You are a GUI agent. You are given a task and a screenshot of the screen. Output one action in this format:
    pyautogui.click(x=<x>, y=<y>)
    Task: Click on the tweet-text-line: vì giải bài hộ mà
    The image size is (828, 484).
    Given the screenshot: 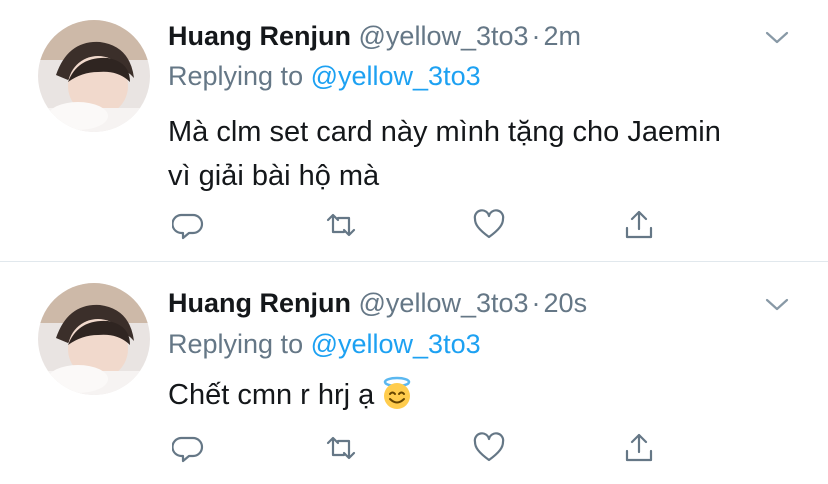 What is the action you would take?
    pyautogui.click(x=274, y=176)
    